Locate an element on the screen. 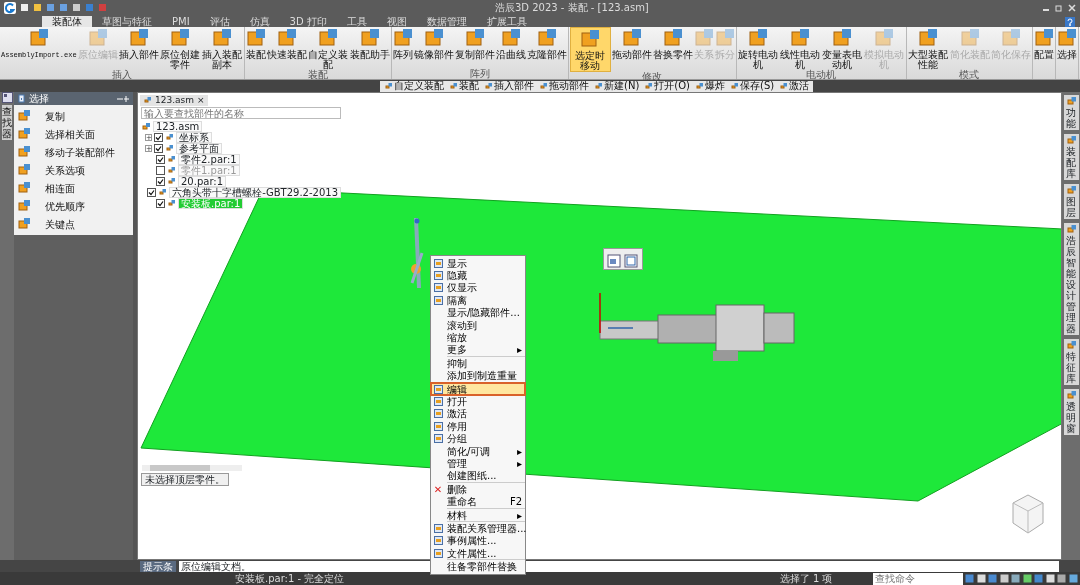  side-tab: 特征库 is located at coordinates (1071, 362).